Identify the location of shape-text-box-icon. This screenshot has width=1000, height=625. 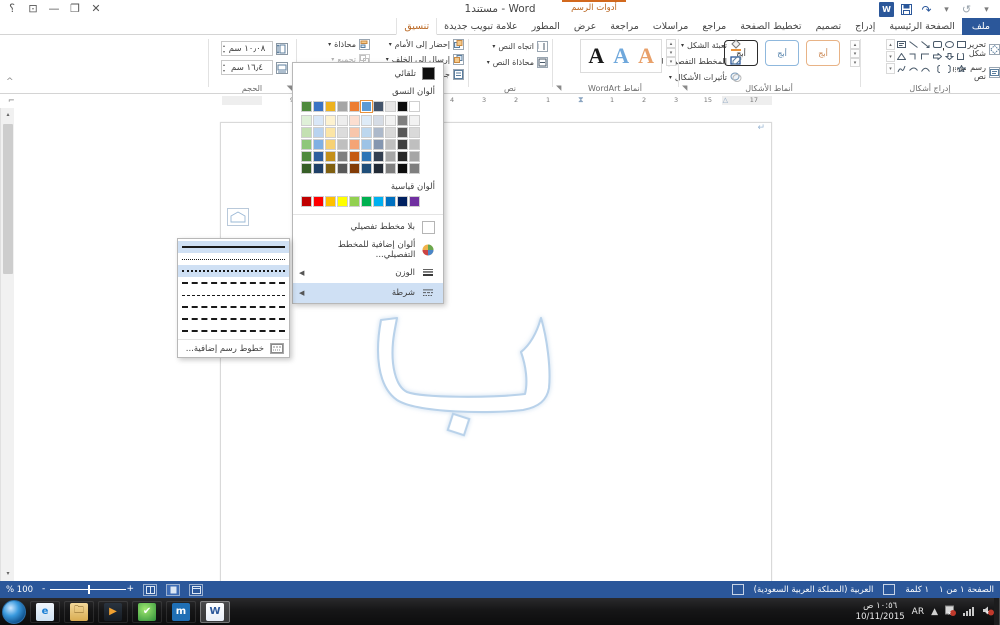
(901, 44).